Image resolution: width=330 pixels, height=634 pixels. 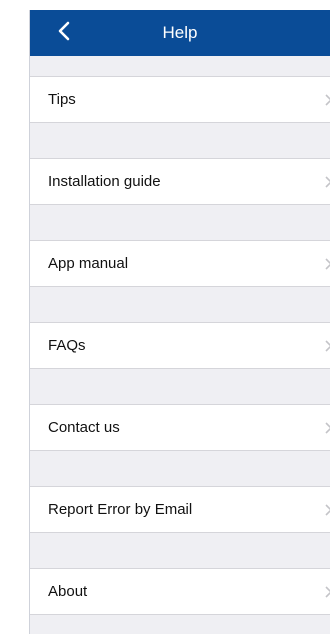 What do you see at coordinates (180, 33) in the screenshot?
I see `nav-bar: Help` at bounding box center [180, 33].